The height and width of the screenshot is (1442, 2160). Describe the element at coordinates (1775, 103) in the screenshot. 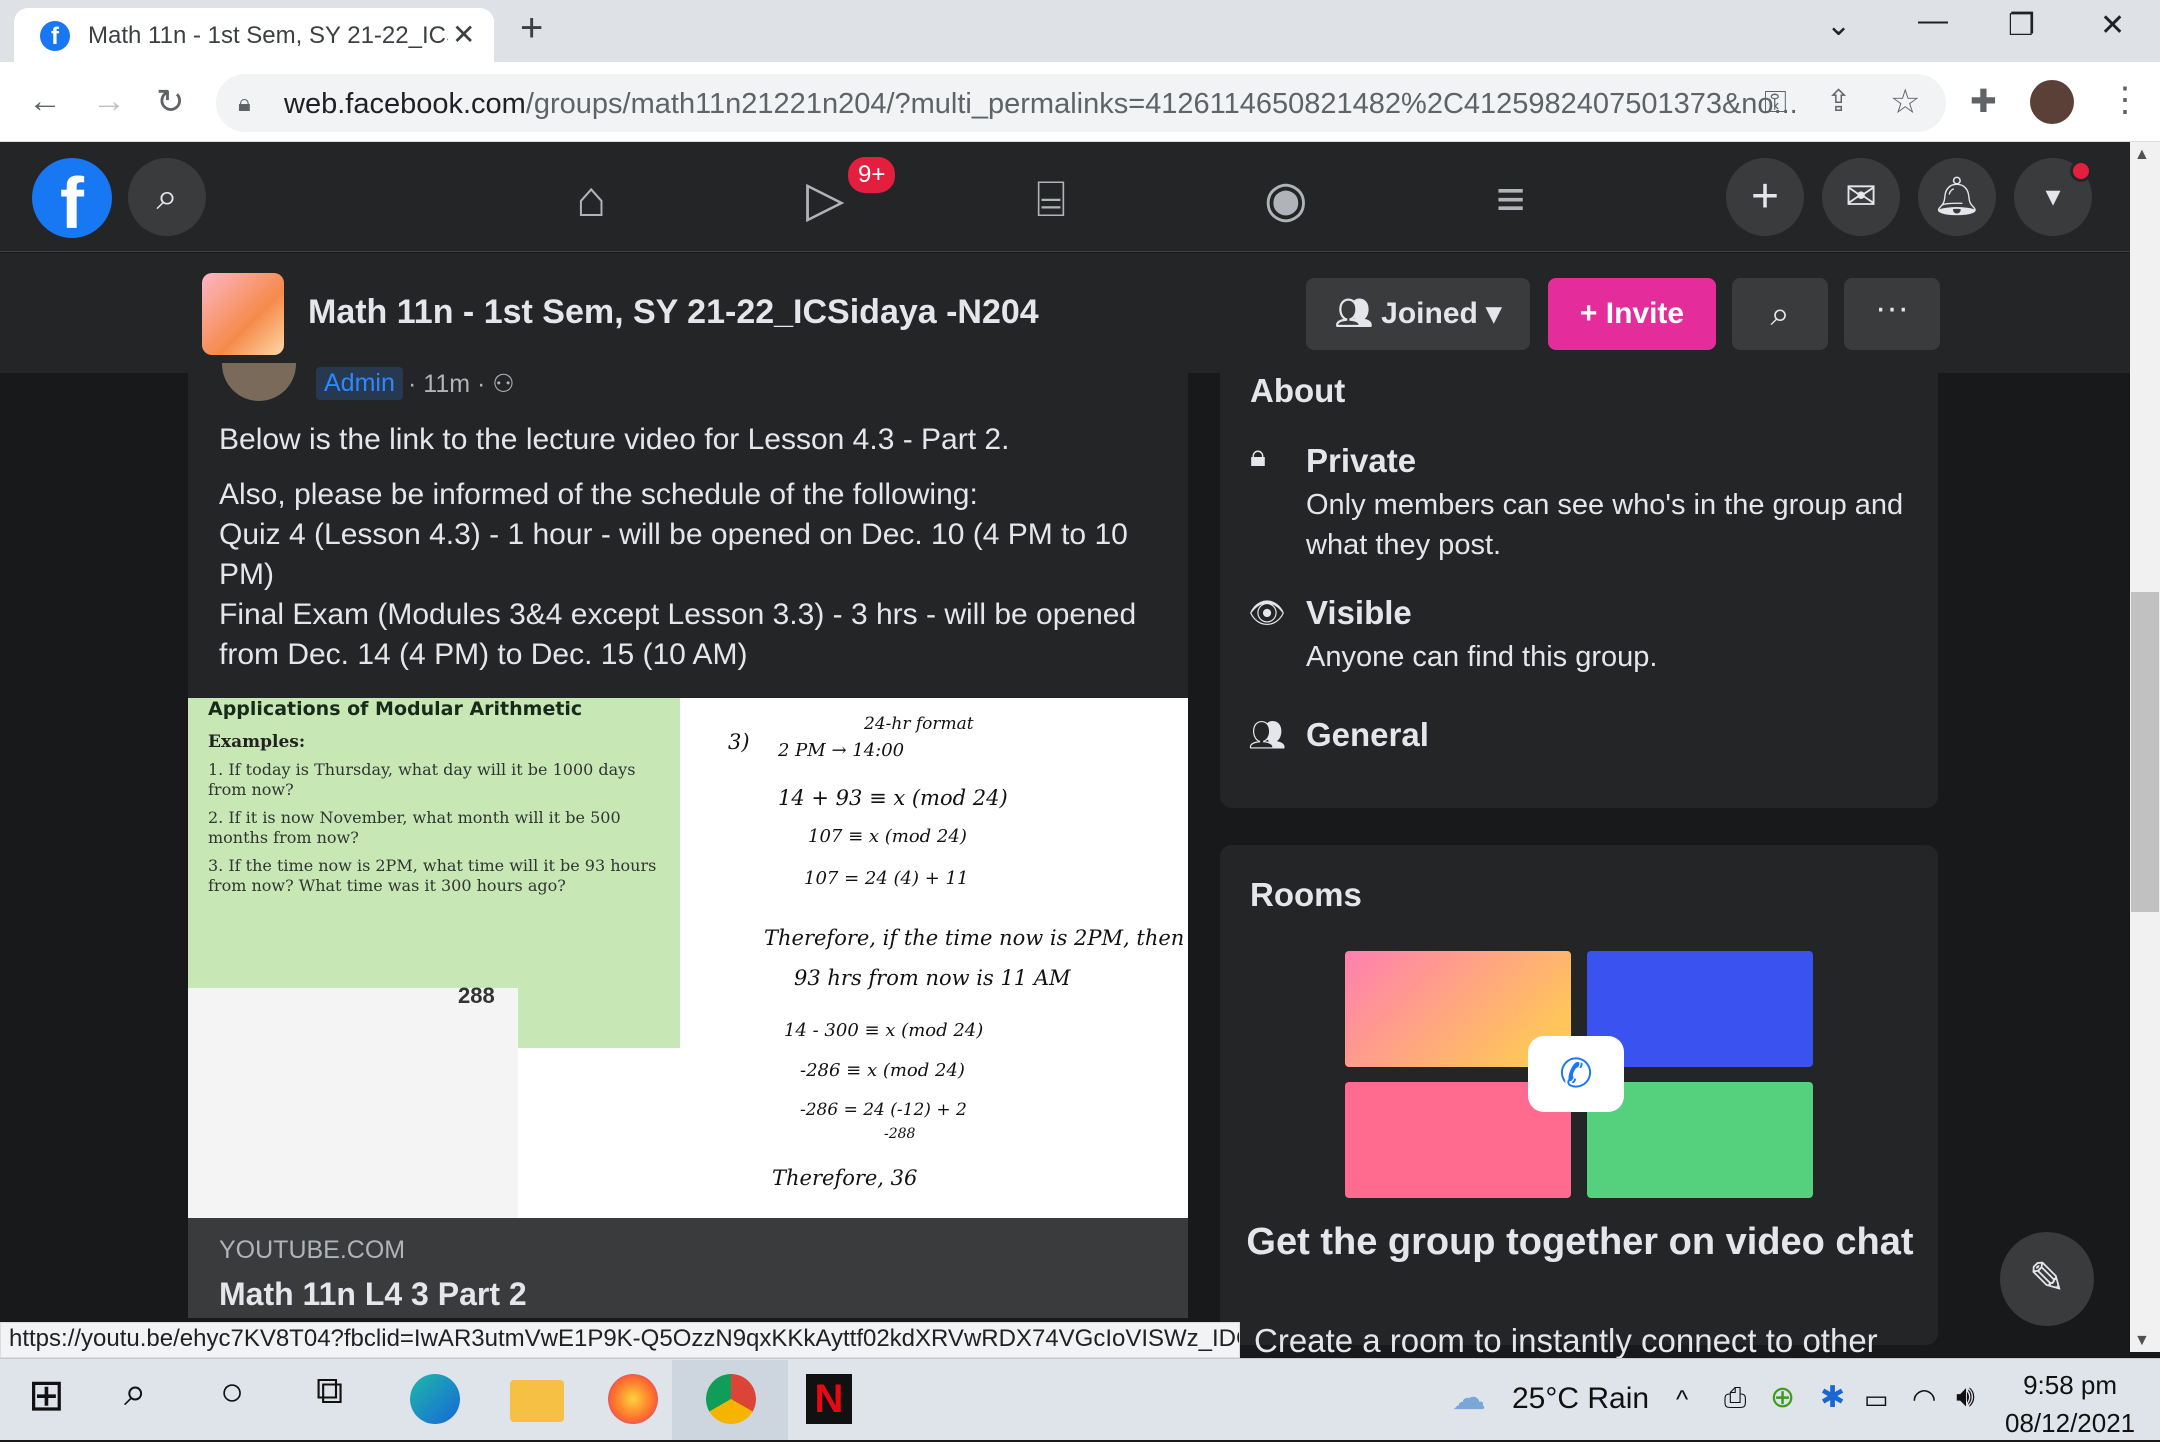

I see `key-icon: ⚿` at that location.